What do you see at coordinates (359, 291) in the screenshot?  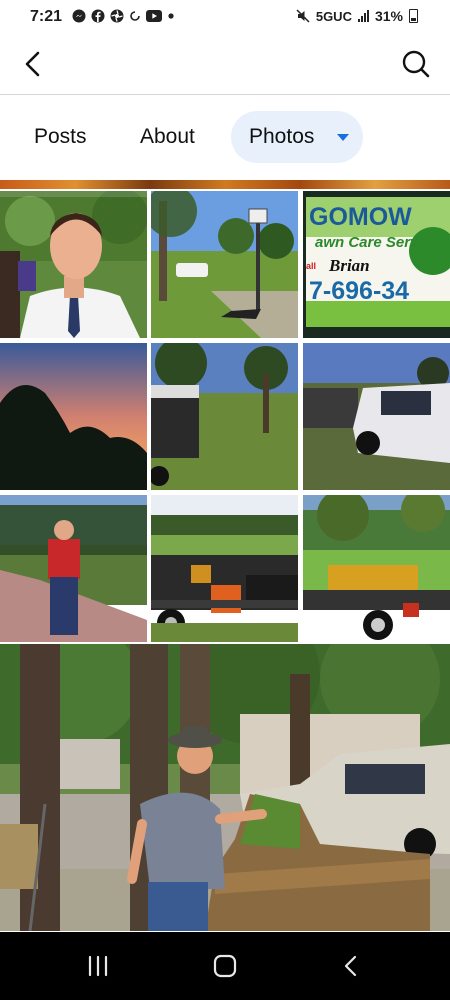 I see `sign-line-4: 7-696-34` at bounding box center [359, 291].